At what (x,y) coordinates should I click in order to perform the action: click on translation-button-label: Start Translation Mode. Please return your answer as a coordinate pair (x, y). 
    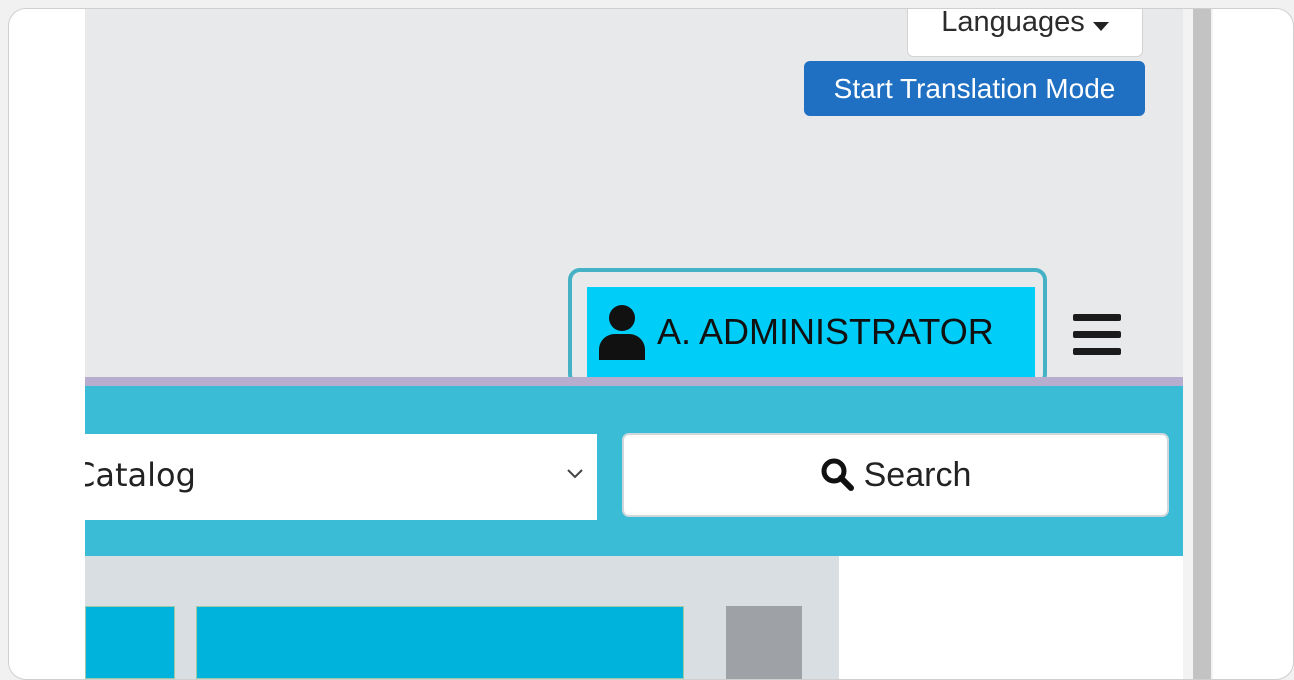
    Looking at the image, I should click on (974, 88).